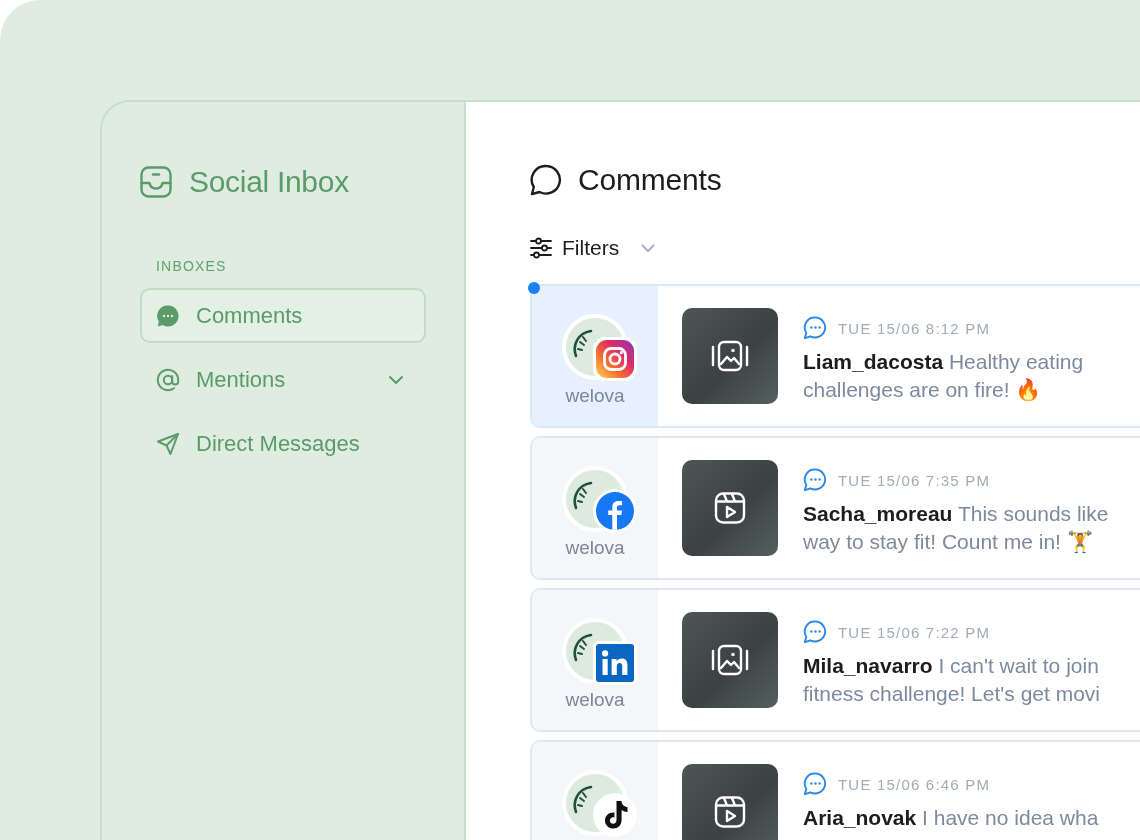  I want to click on paper-plane-icon, so click(168, 443).